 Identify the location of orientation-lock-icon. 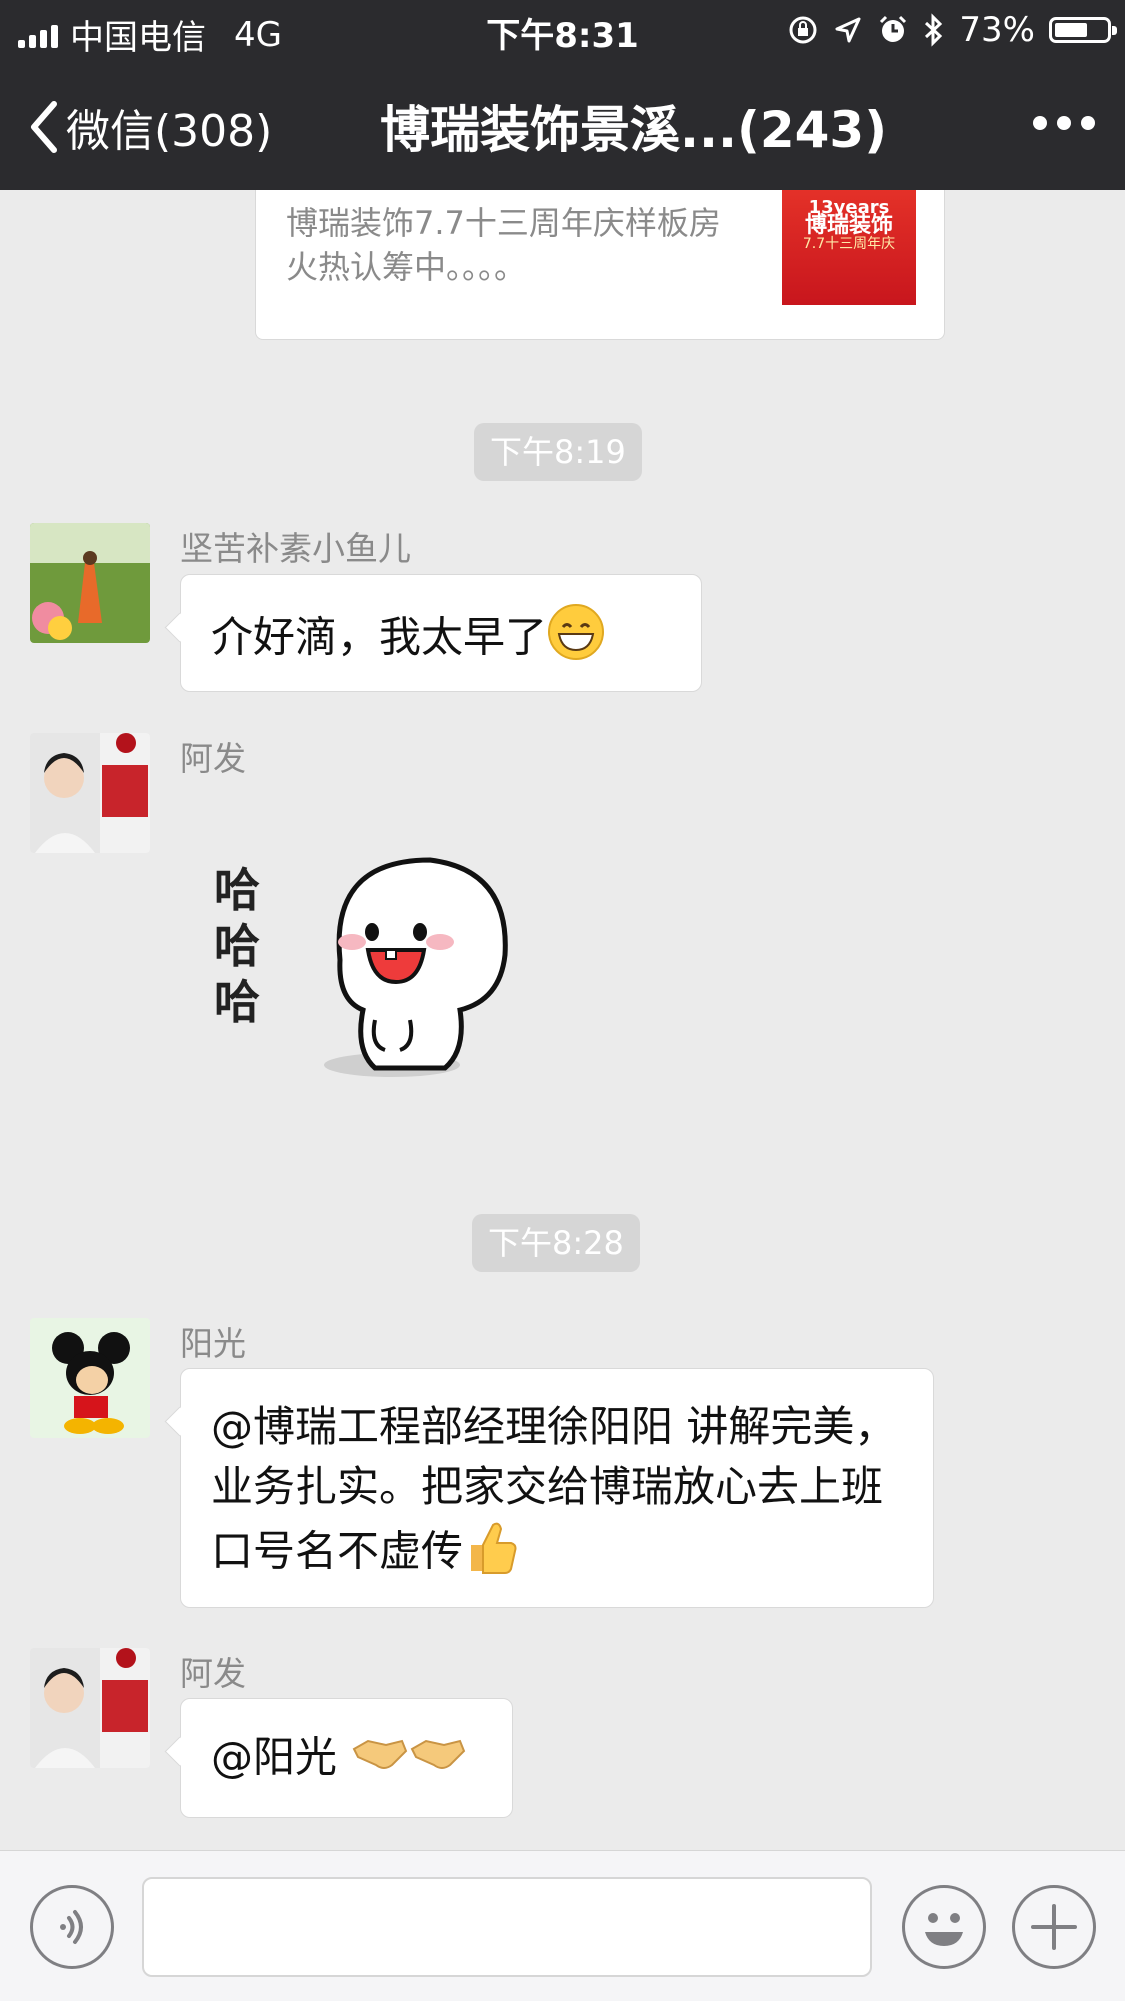
(803, 30).